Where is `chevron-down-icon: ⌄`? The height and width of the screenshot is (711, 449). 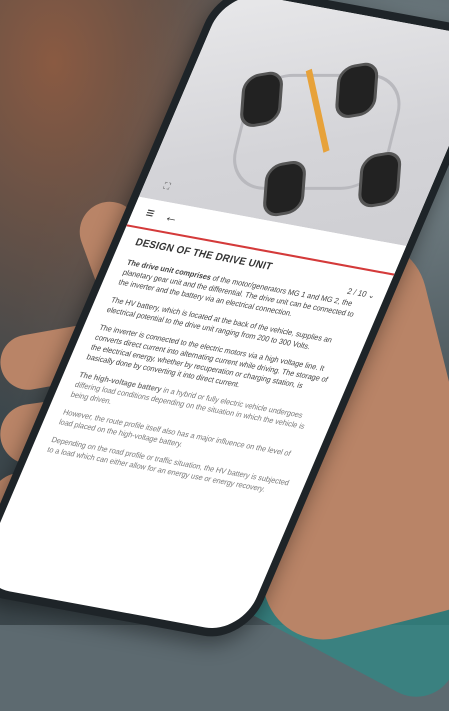
chevron-down-icon: ⌄ is located at coordinates (371, 295).